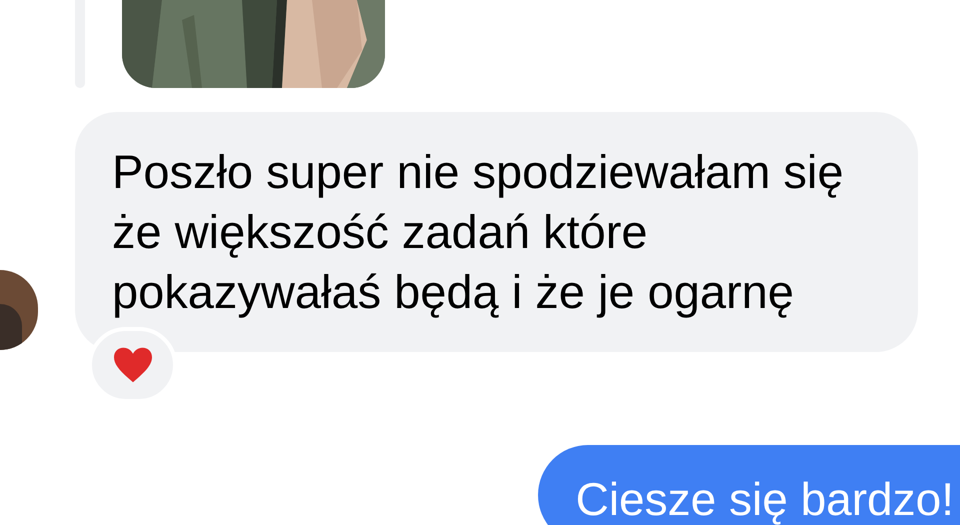 The height and width of the screenshot is (525, 960). What do you see at coordinates (133, 365) in the screenshot?
I see `heart-icon` at bounding box center [133, 365].